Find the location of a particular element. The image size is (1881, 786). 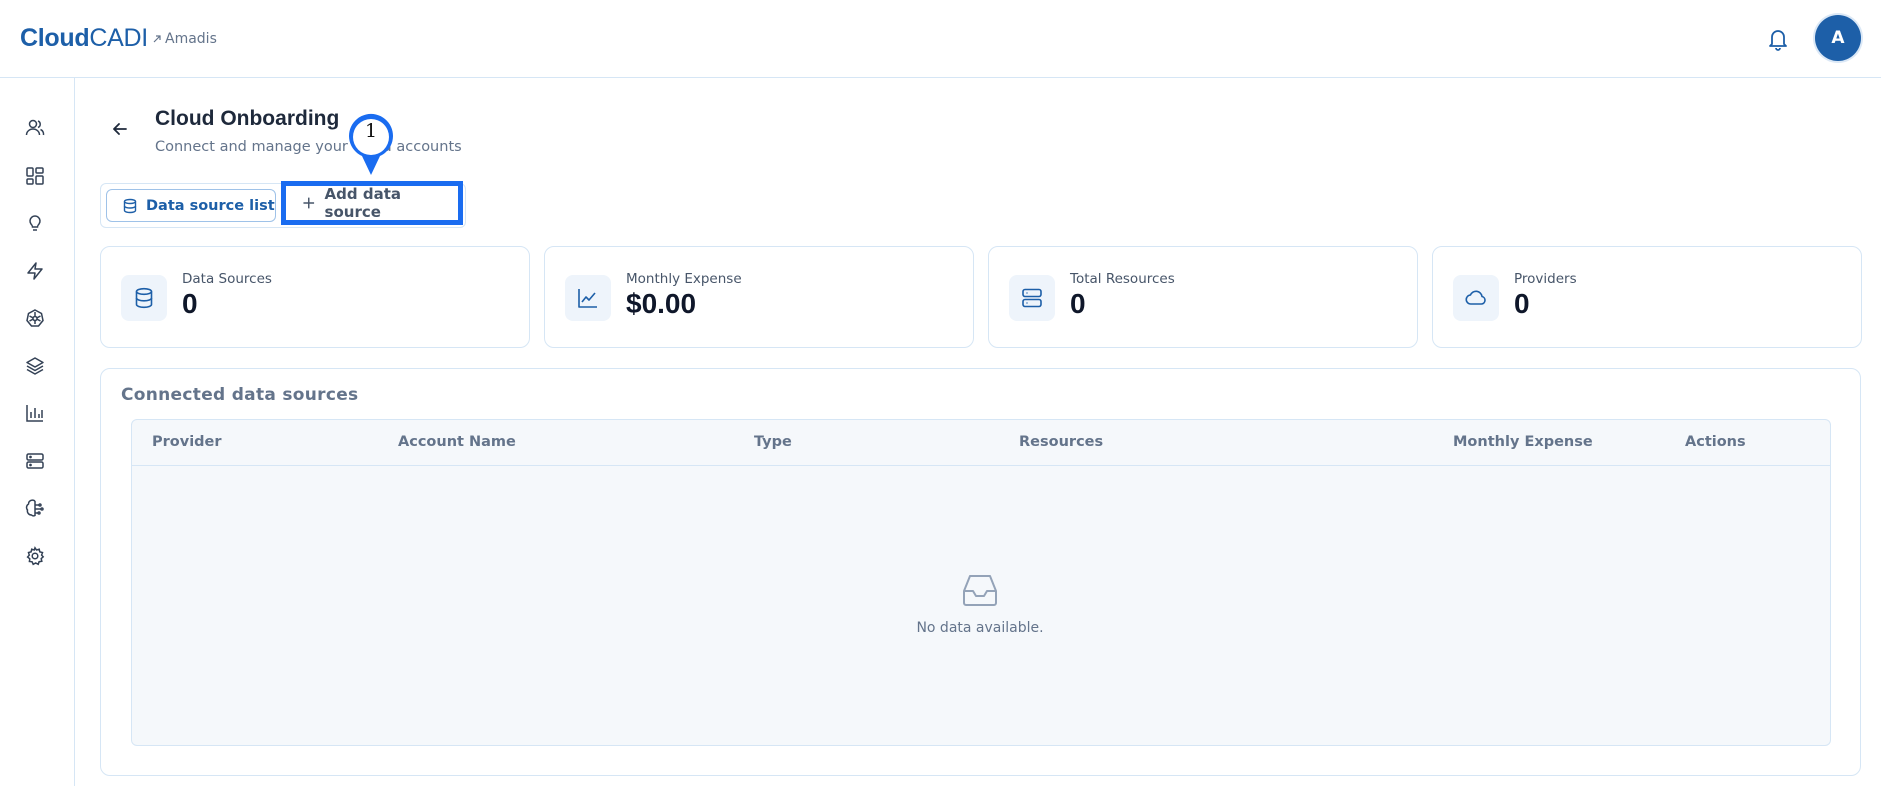

column-header-account-name: Account Name is located at coordinates (457, 442).